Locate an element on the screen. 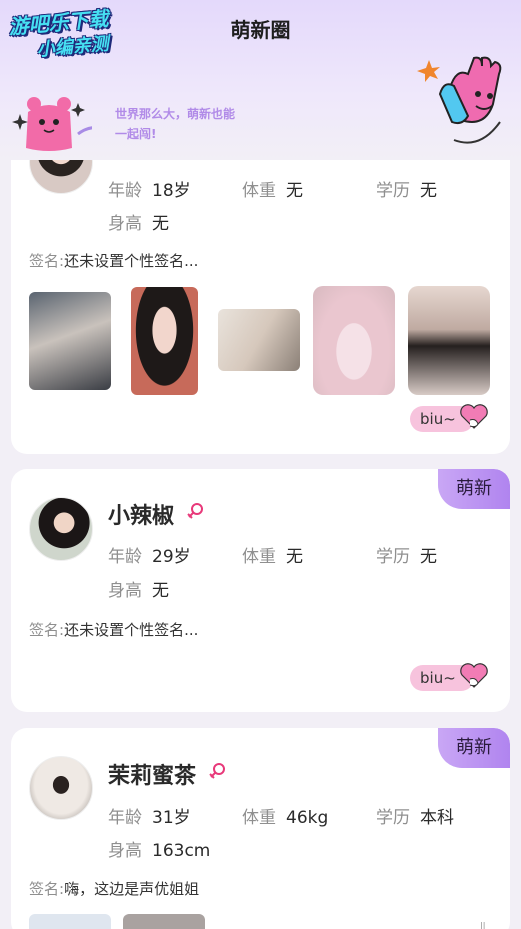 This screenshot has height=929, width=521. signature: 签名:嗨，这边是声优姐姐 is located at coordinates (114, 889).